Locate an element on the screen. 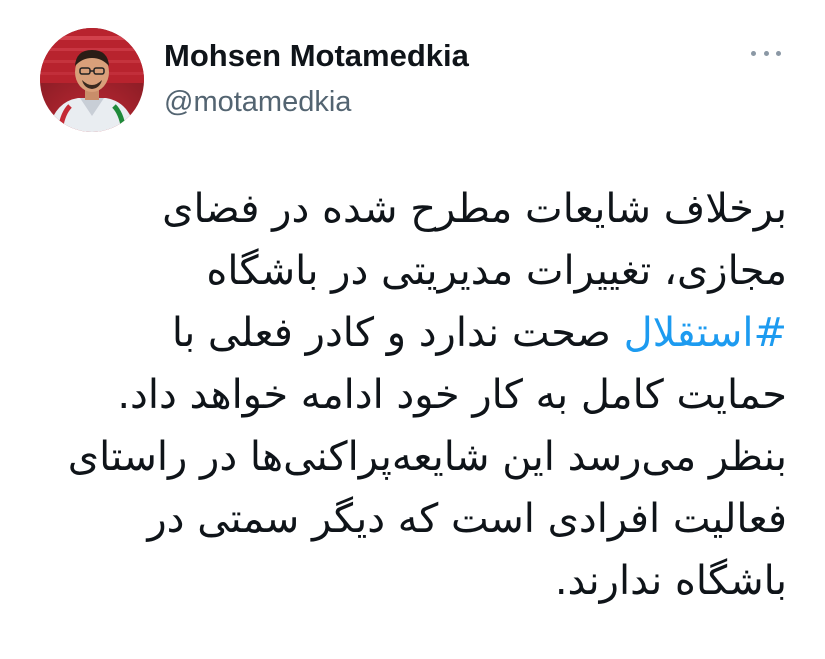  tweet-line: مجازی، تغییرات مدیریتی در باشگاه is located at coordinates (496, 271).